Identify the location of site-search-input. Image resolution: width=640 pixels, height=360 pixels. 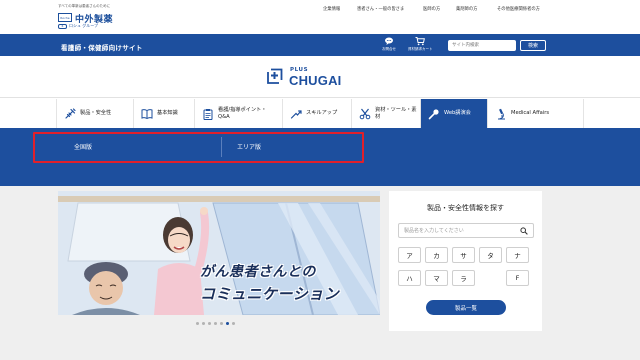
(482, 45).